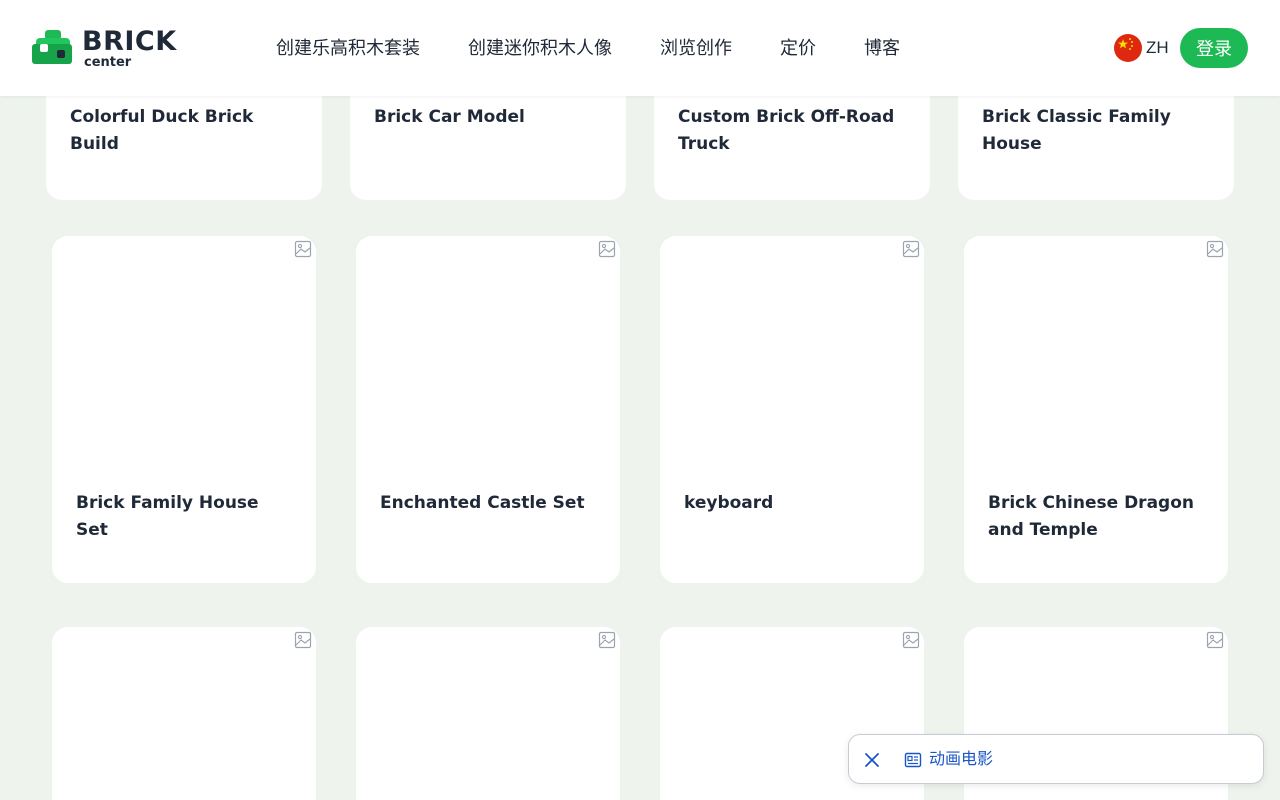 This screenshot has width=1280, height=800. I want to click on logo-wordmark: BRICK, so click(129, 41).